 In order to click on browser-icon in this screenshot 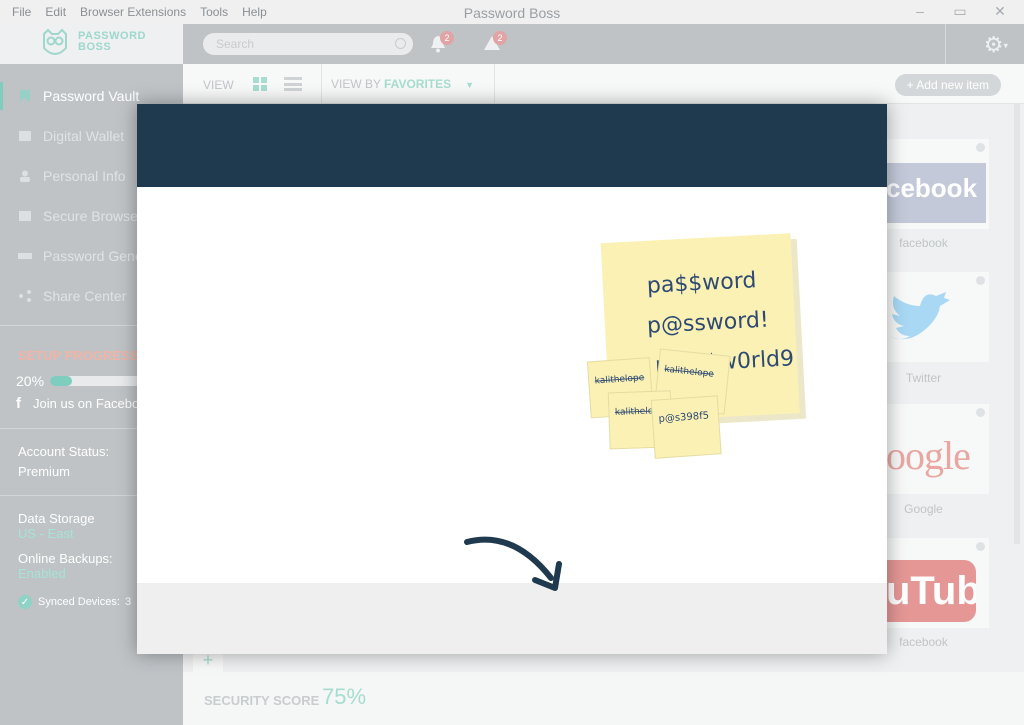, I will do `click(25, 216)`.